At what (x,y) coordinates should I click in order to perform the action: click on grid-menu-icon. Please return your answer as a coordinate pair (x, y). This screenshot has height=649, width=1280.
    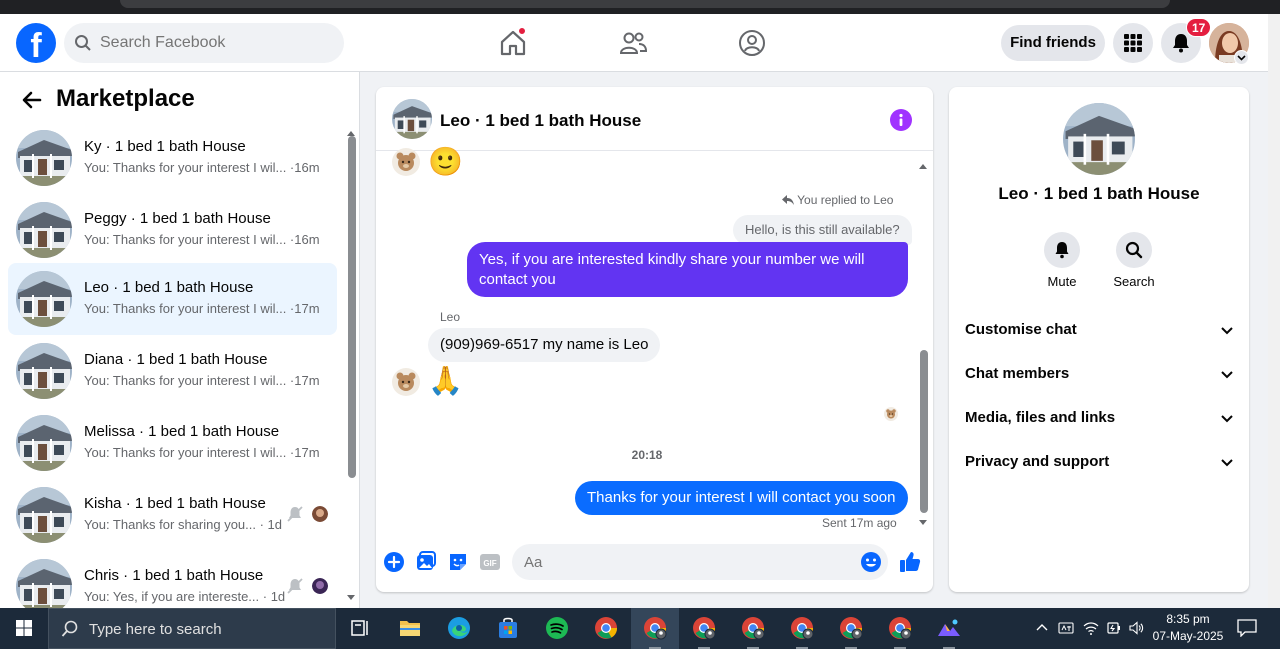
    Looking at the image, I should click on (1133, 43).